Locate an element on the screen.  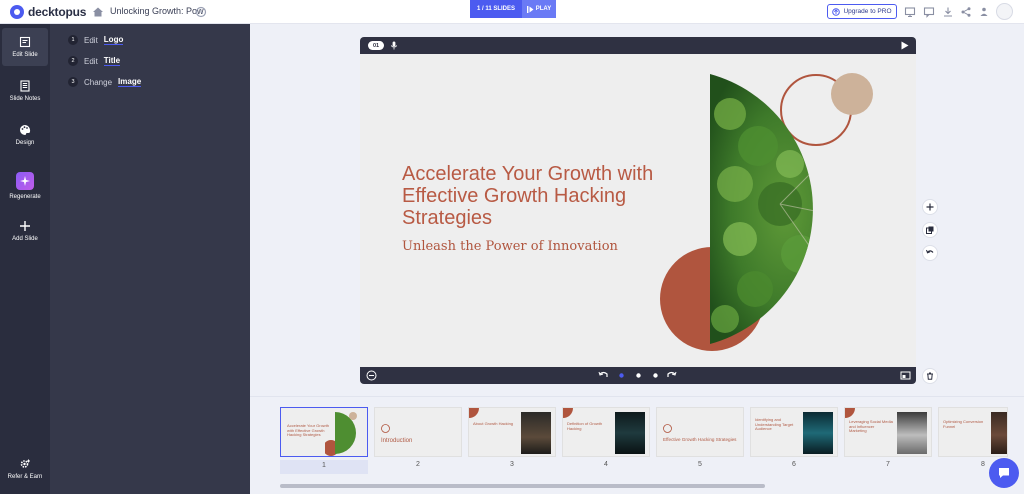
comment-icon is located at coordinates (929, 12).